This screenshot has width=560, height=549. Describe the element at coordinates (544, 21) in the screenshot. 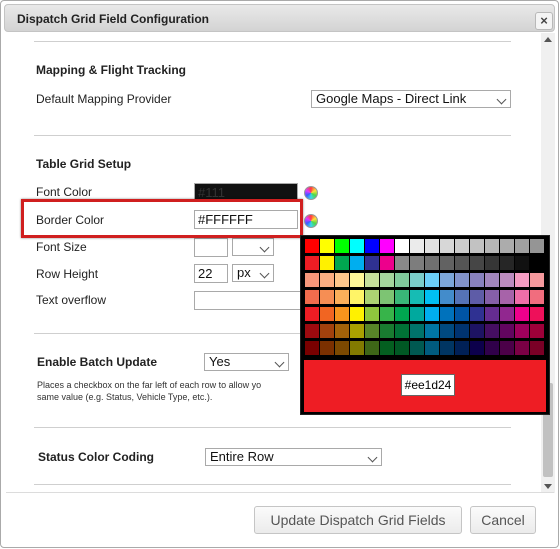

I see `close-button: ×` at that location.